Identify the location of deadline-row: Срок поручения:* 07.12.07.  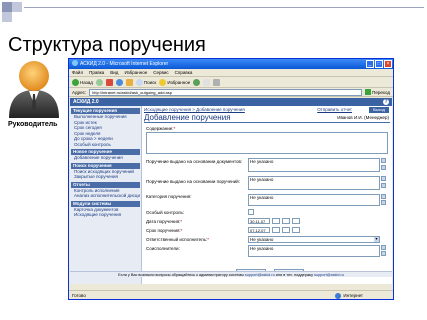
(268, 231).